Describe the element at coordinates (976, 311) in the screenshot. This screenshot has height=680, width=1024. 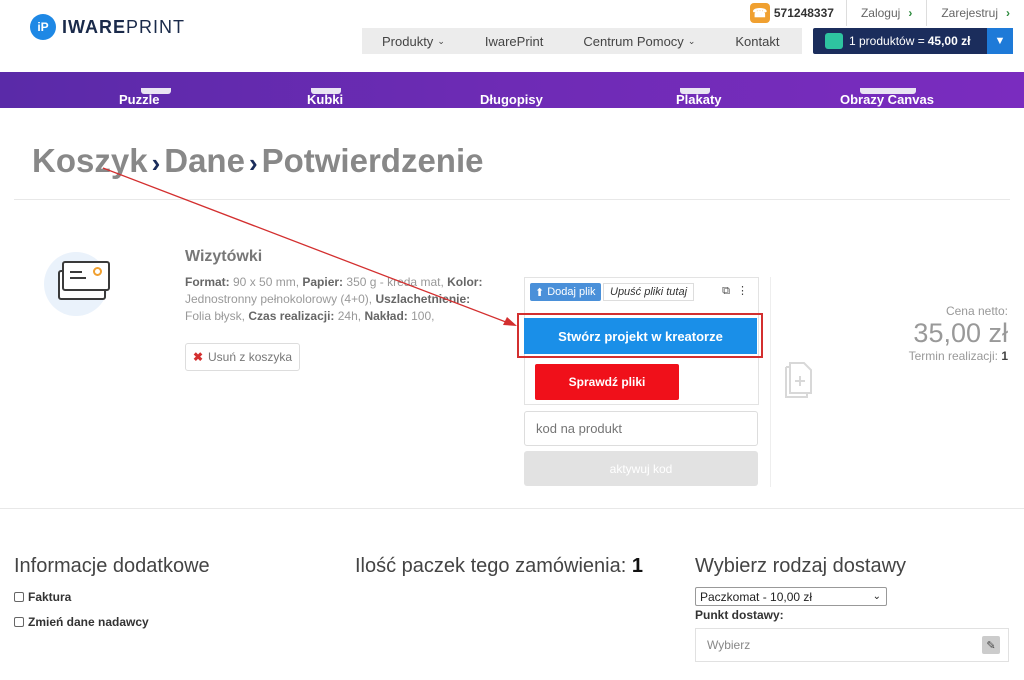
I see `price-label: Cena netto:` at that location.